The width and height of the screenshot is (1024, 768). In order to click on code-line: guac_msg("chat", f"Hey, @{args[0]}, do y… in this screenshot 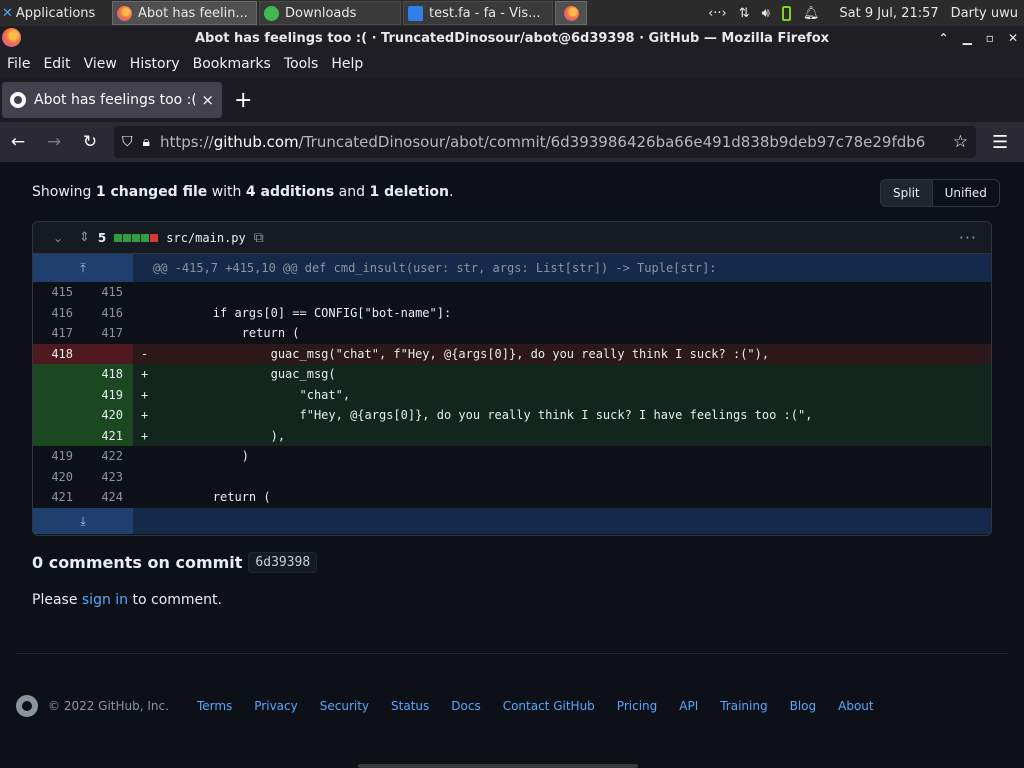, I will do `click(462, 353)`.